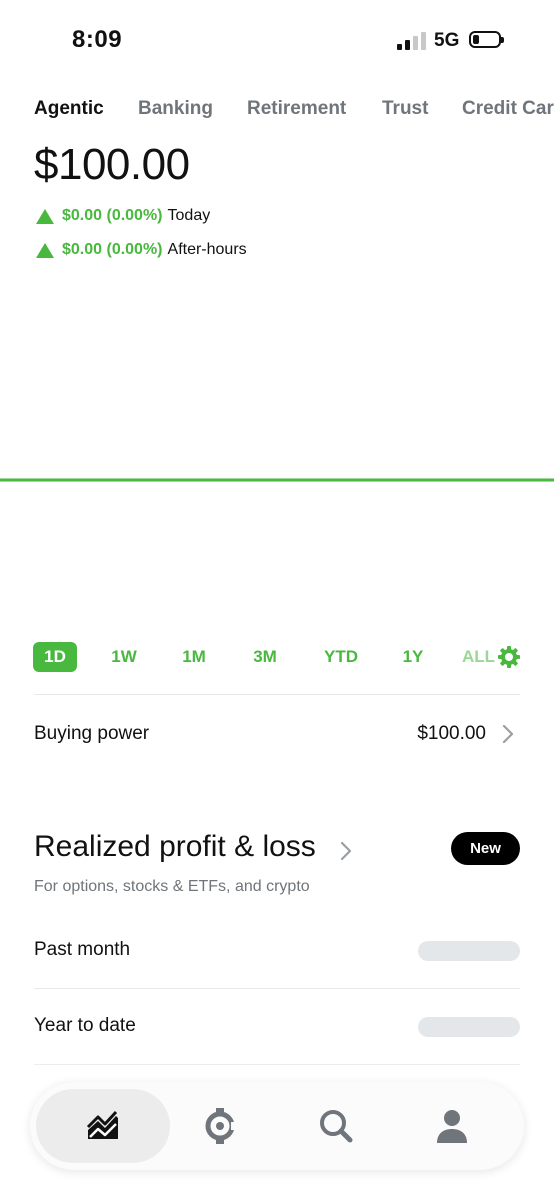 This screenshot has width=554, height=1200. I want to click on past-month-value-placeholder, so click(469, 951).